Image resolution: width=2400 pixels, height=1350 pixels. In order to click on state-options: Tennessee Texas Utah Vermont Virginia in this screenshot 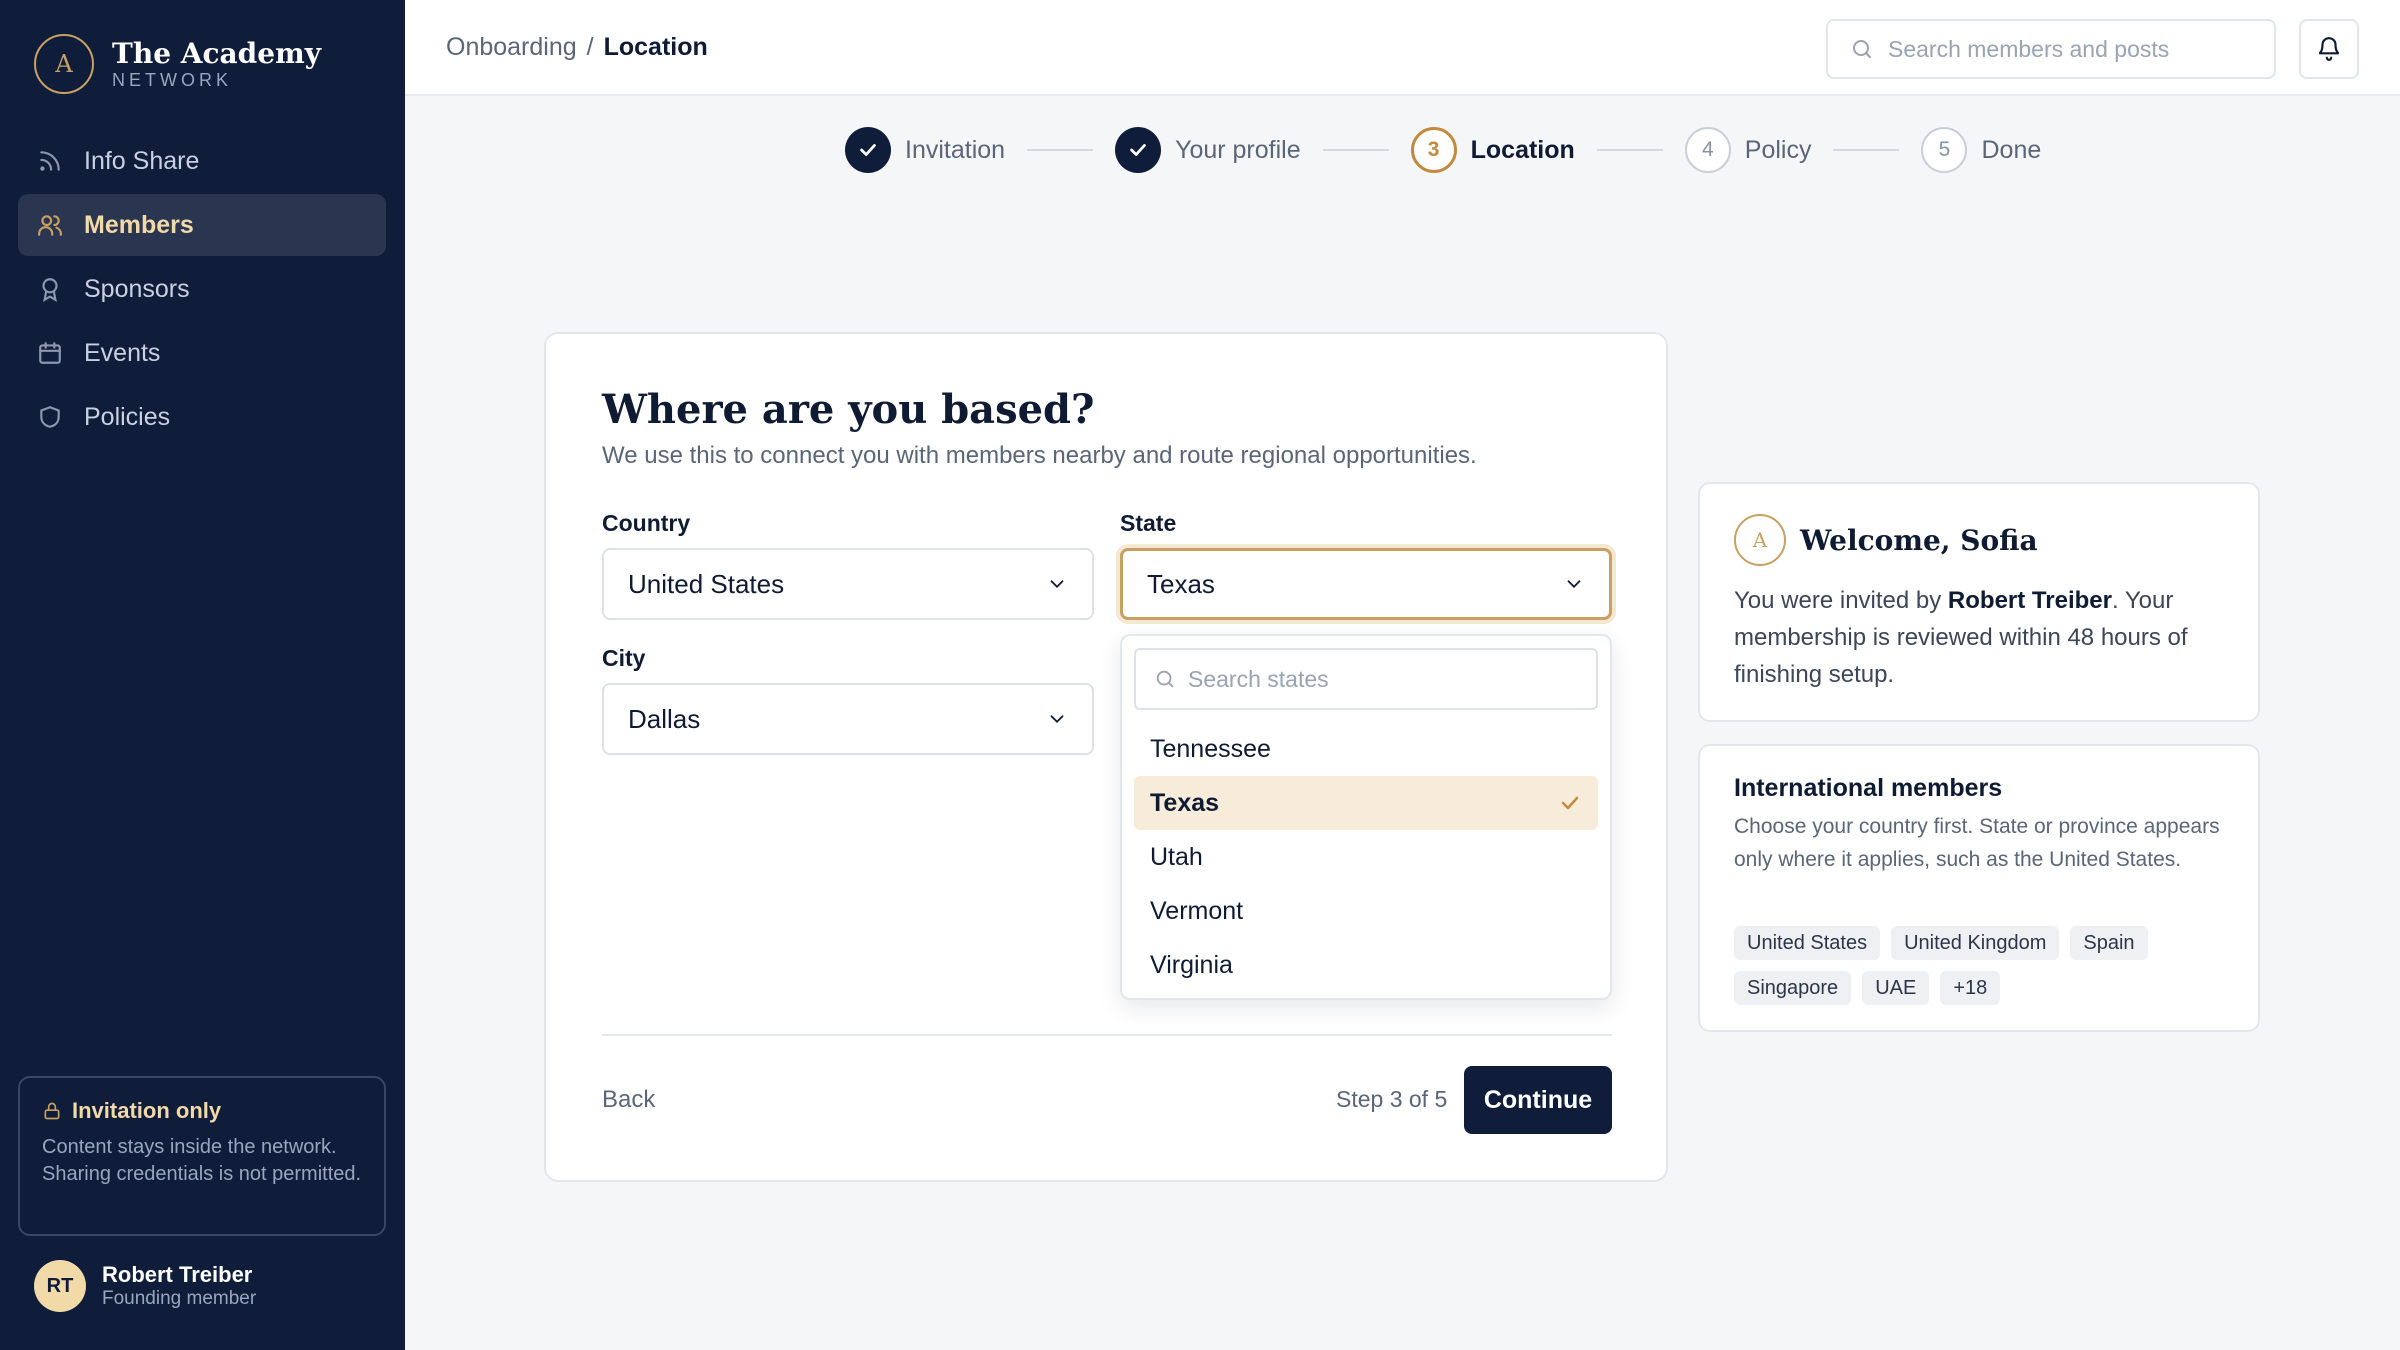, I will do `click(1366, 857)`.